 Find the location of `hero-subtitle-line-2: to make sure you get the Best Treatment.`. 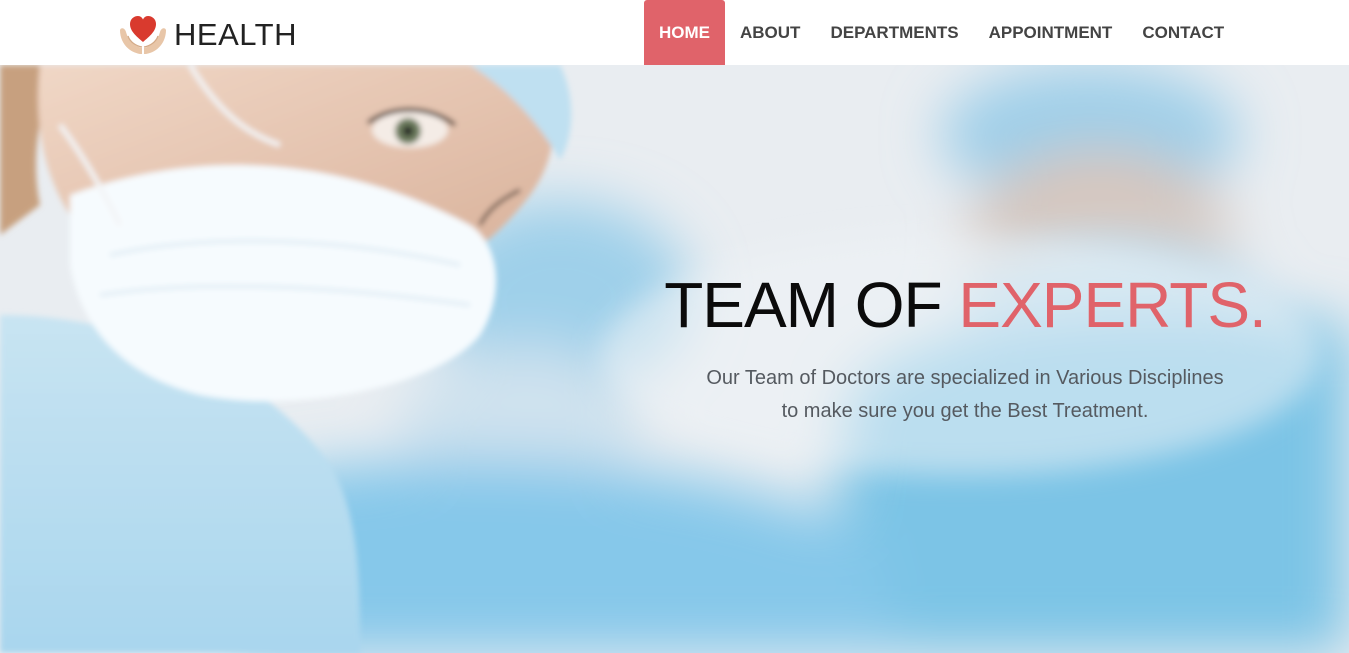

hero-subtitle-line-2: to make sure you get the Best Treatment. is located at coordinates (965, 411).